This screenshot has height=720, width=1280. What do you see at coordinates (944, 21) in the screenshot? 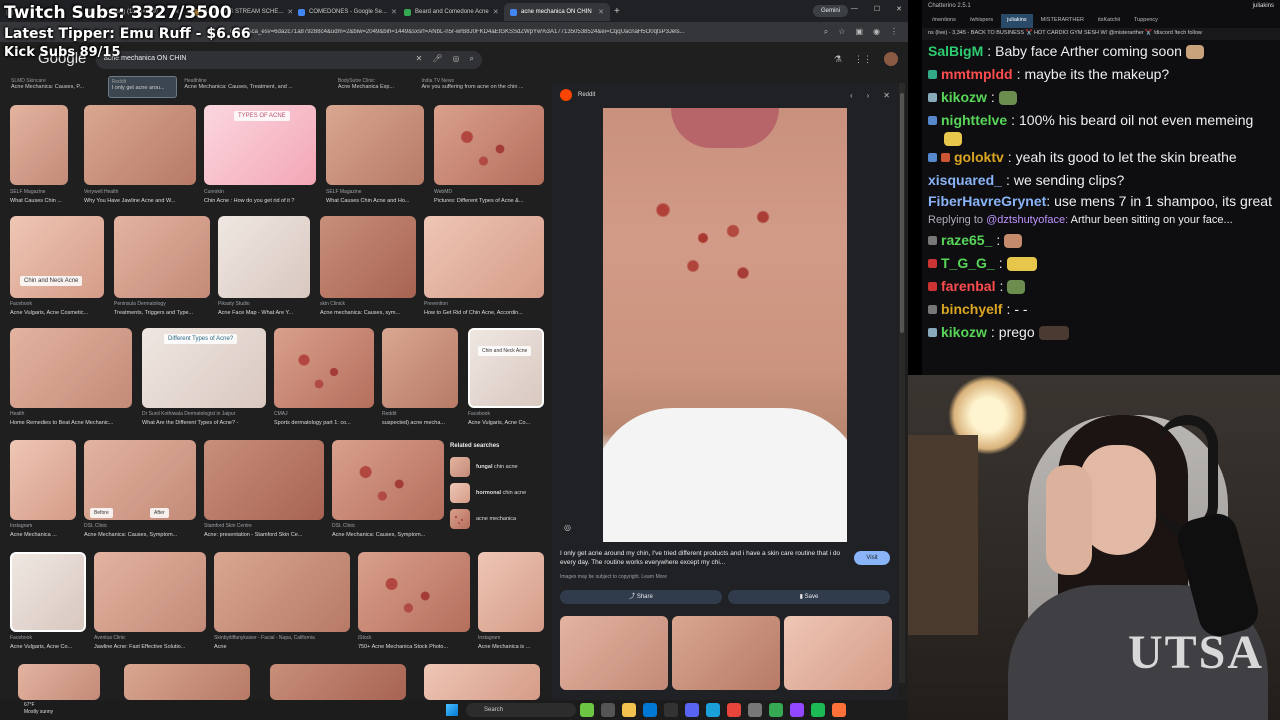
I see `chat-tab: /mentions` at bounding box center [944, 21].